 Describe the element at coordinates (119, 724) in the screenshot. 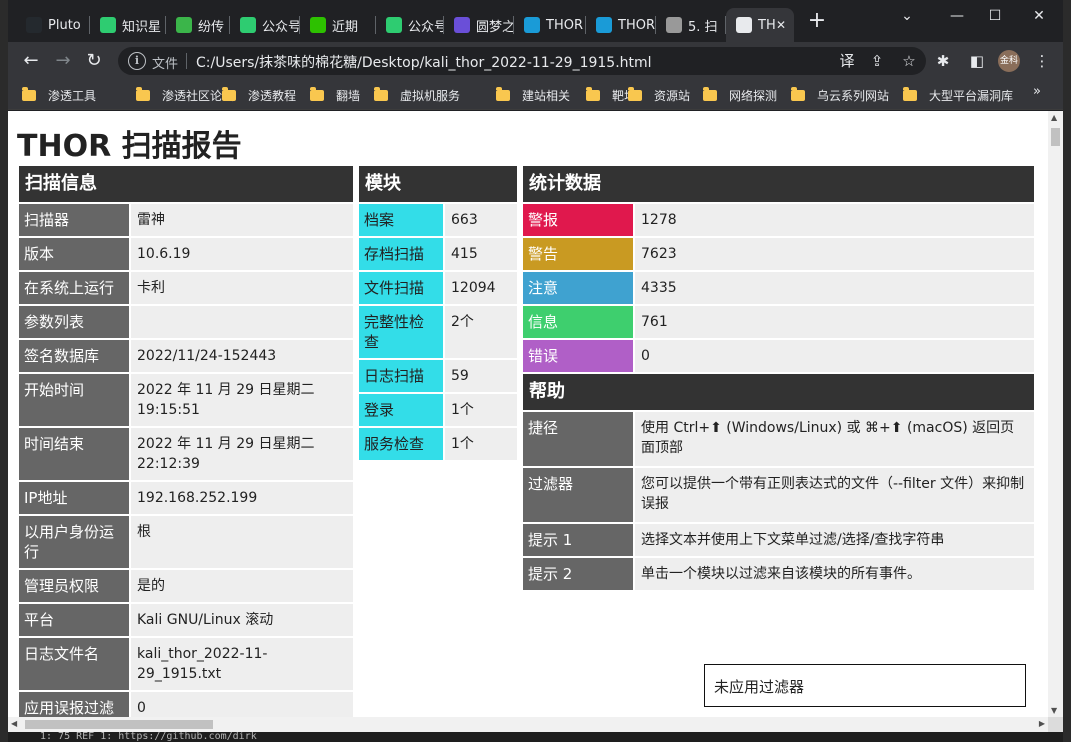

I see `scroll-thumb-horizontal` at that location.